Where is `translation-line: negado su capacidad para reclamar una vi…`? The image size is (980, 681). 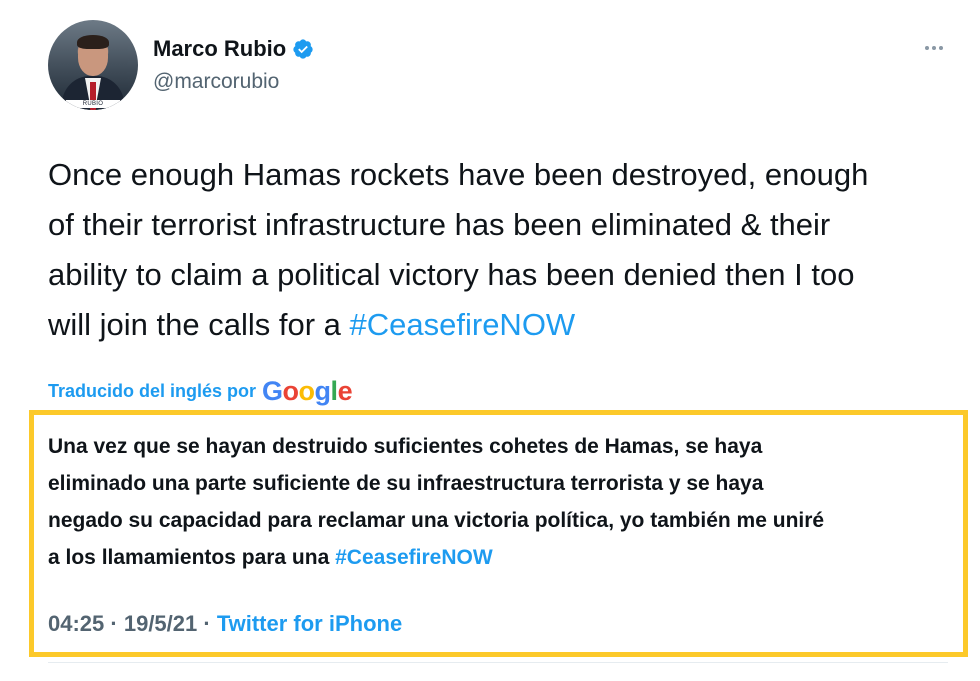 translation-line: negado su capacidad para reclamar una vi… is located at coordinates (436, 520).